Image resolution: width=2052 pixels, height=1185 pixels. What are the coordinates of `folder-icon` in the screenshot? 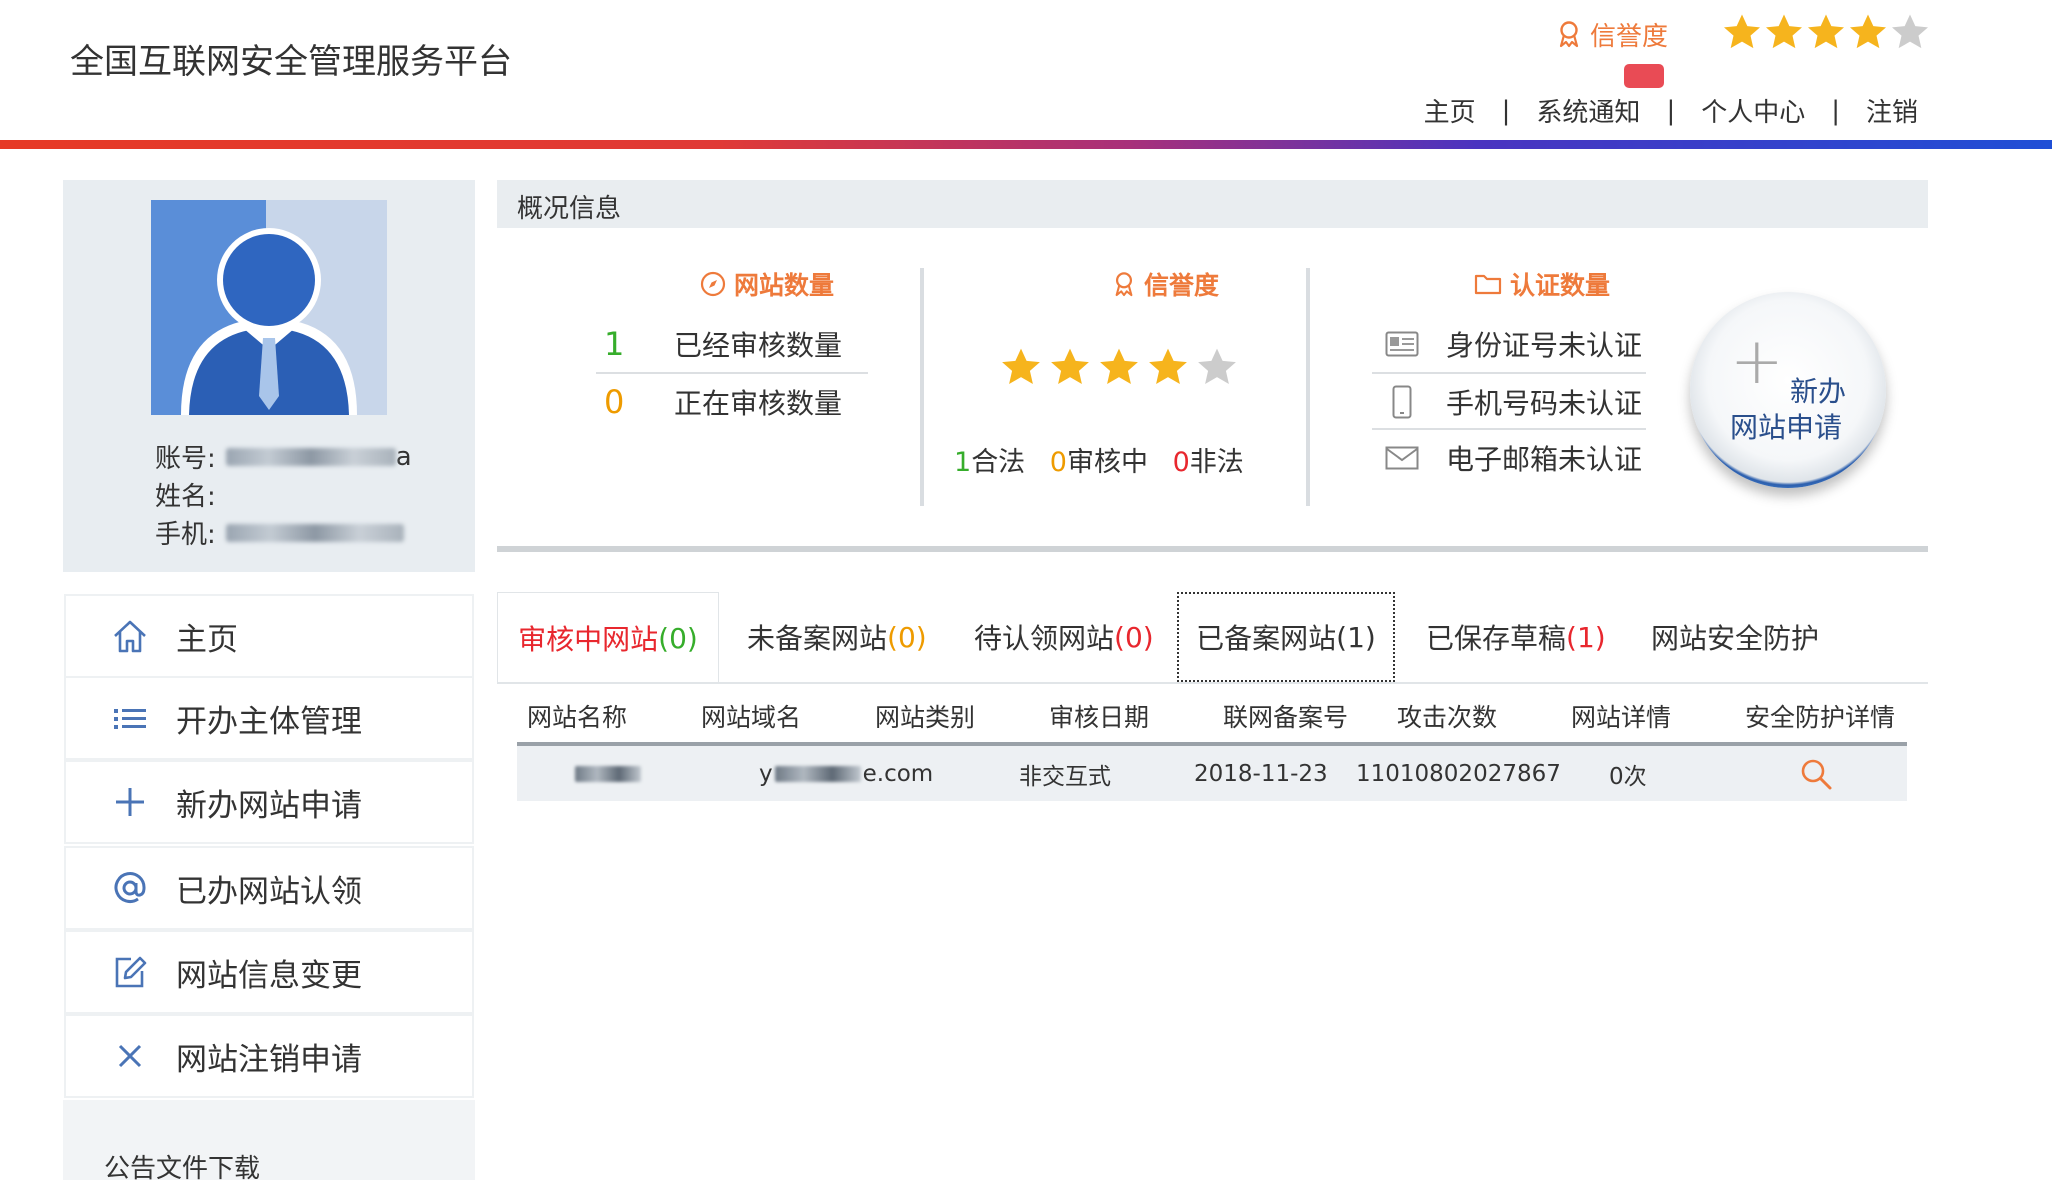 It's located at (1488, 284).